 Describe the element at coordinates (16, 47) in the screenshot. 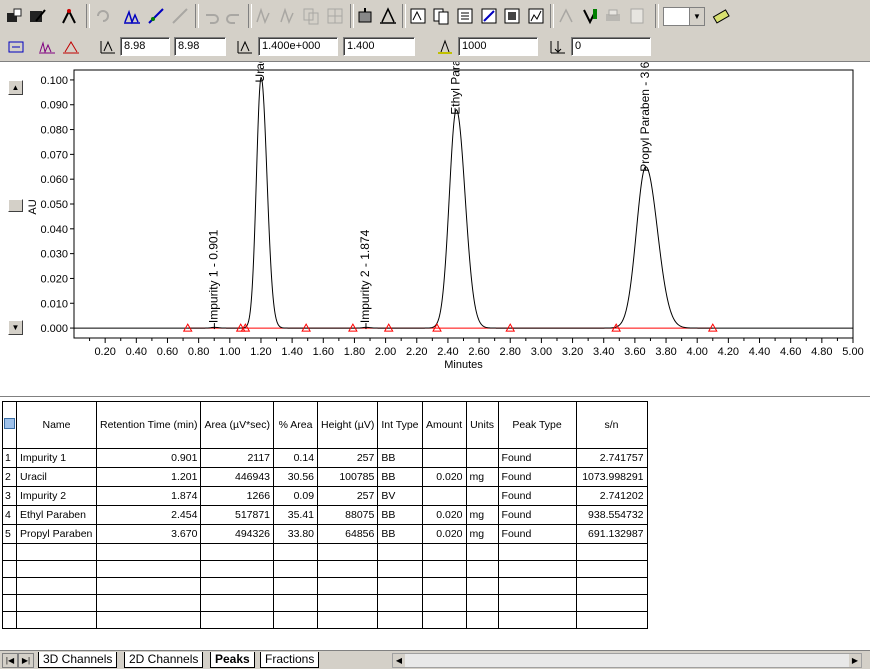

I see `zoom-scale-icon` at that location.